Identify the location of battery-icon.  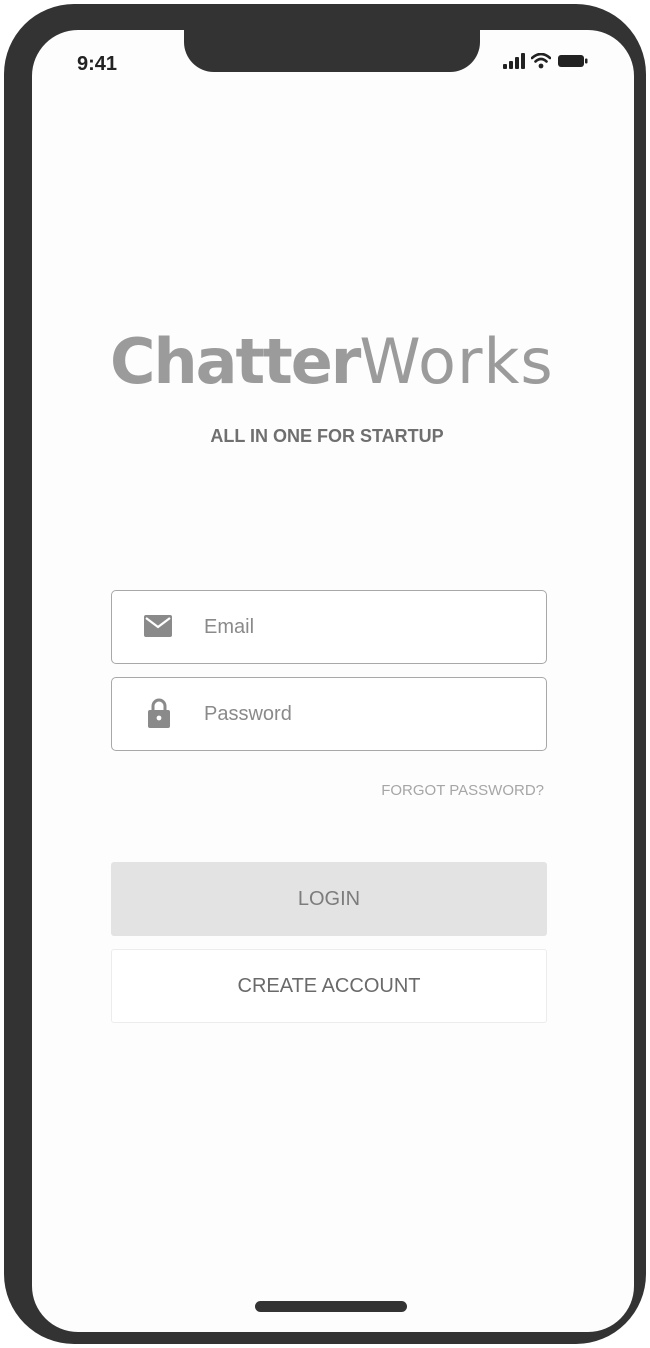
(573, 63).